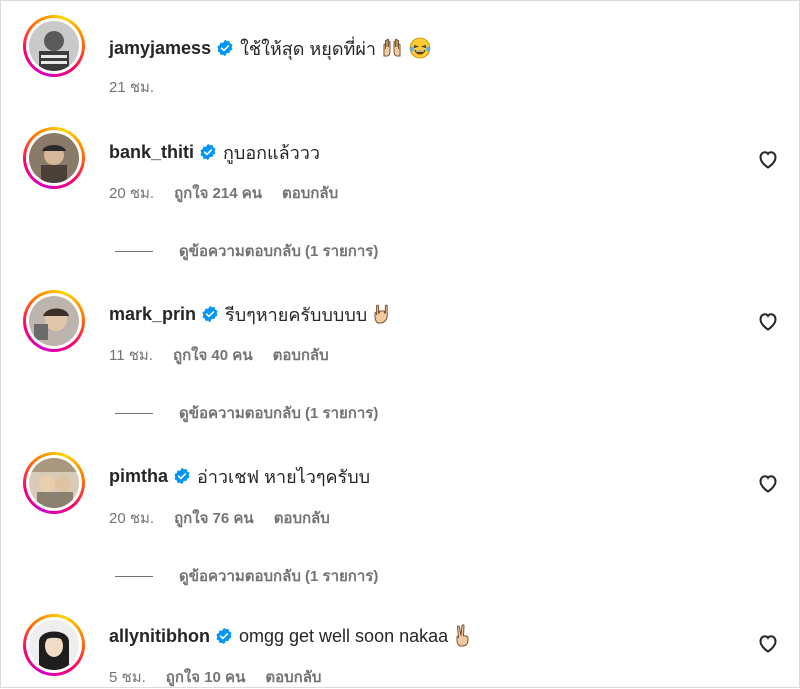  I want to click on comment-username: bank_thiti, so click(151, 152).